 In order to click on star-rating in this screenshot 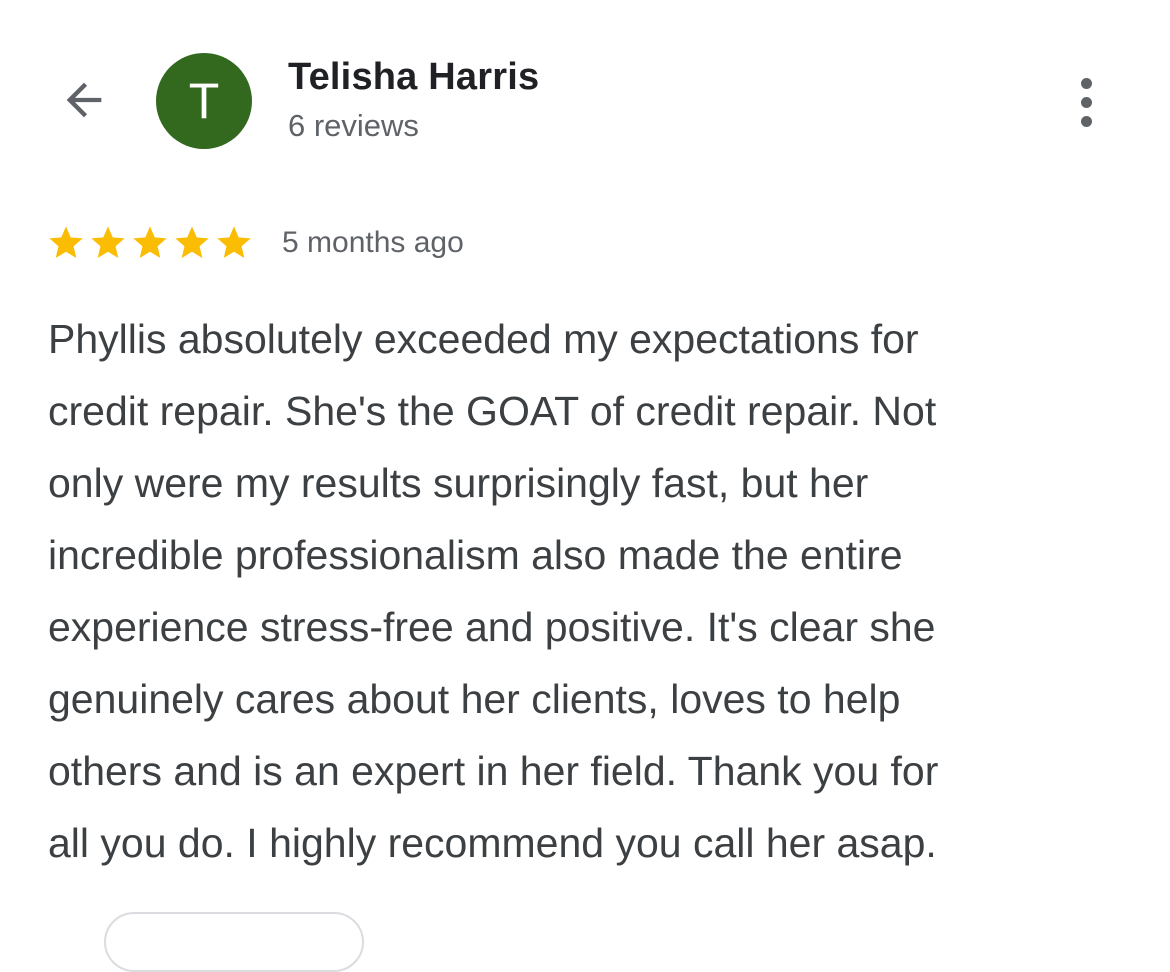, I will do `click(150, 243)`.